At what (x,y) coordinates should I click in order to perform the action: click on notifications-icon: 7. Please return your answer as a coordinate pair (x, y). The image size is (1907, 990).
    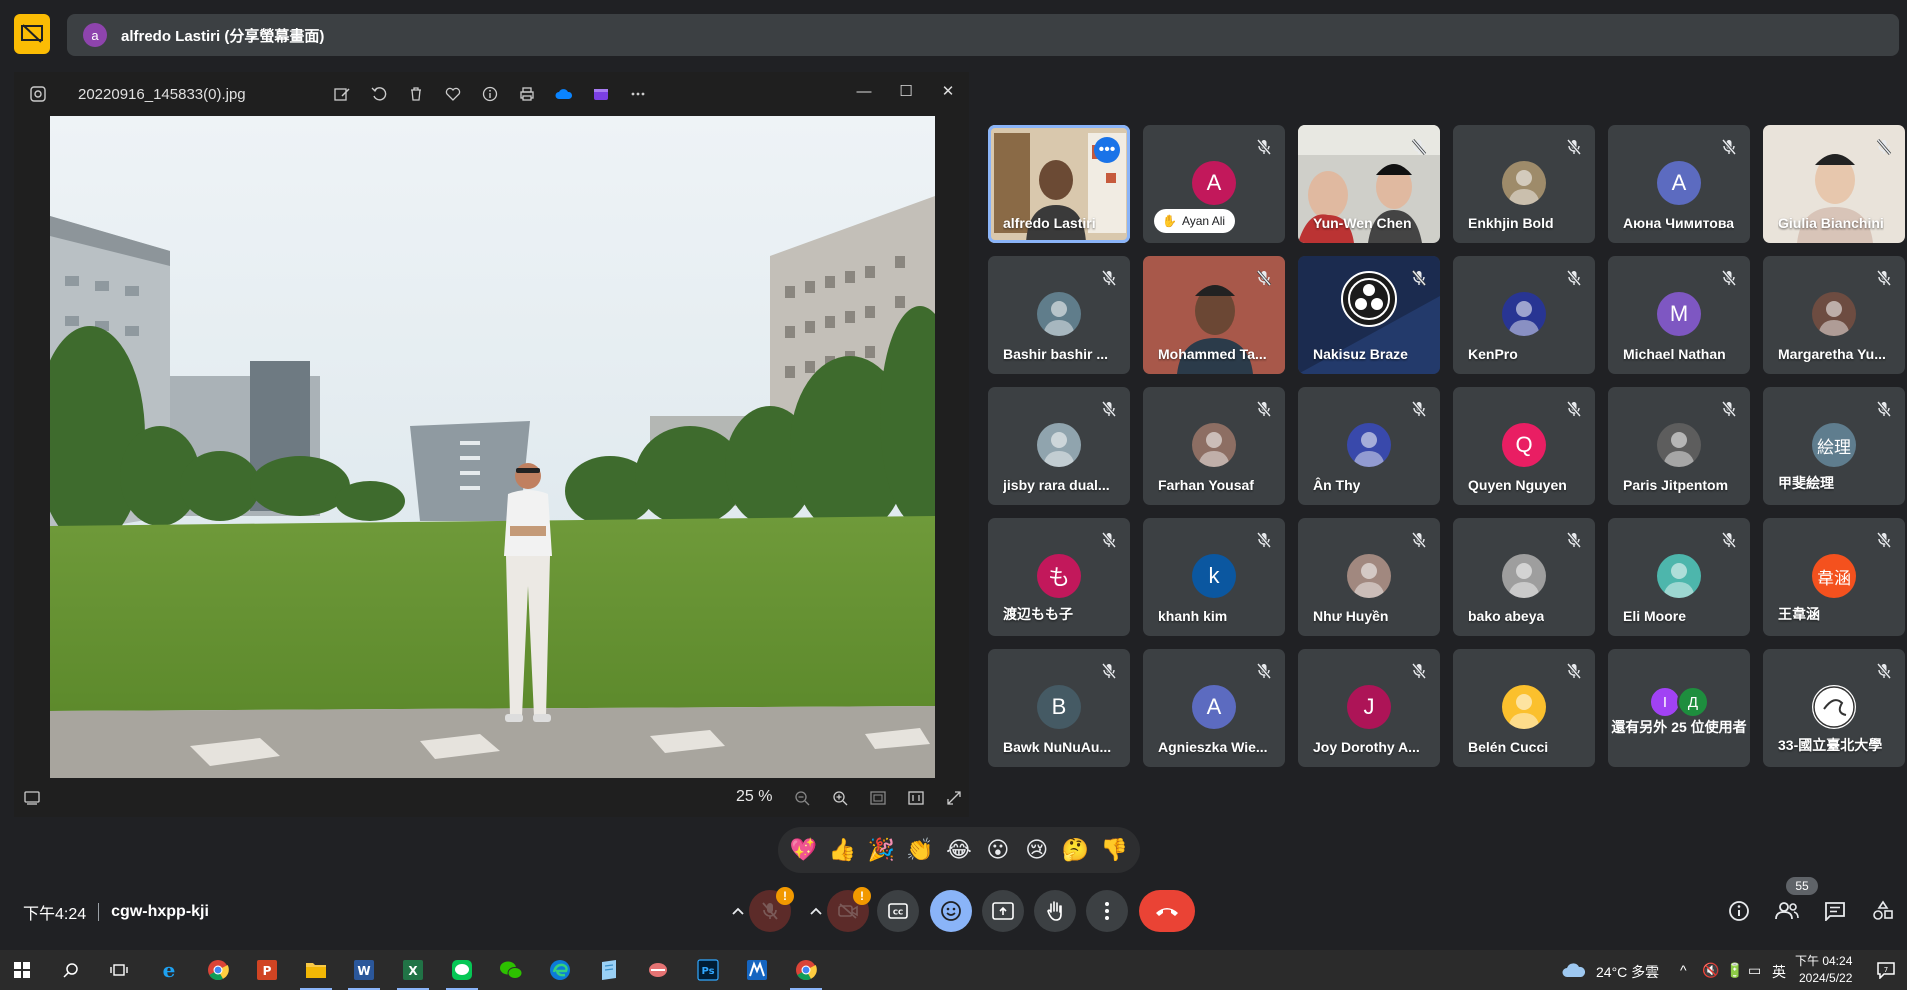
    Looking at the image, I should click on (1886, 970).